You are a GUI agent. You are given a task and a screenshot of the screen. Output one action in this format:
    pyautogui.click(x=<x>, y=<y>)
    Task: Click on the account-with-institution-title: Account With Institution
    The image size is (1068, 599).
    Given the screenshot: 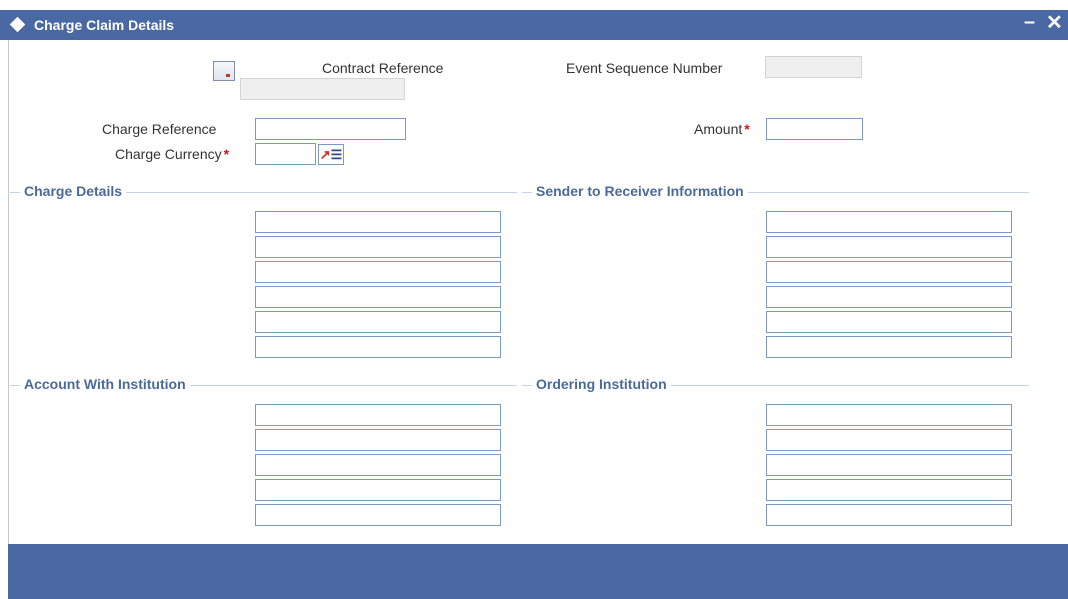 What is the action you would take?
    pyautogui.click(x=105, y=384)
    